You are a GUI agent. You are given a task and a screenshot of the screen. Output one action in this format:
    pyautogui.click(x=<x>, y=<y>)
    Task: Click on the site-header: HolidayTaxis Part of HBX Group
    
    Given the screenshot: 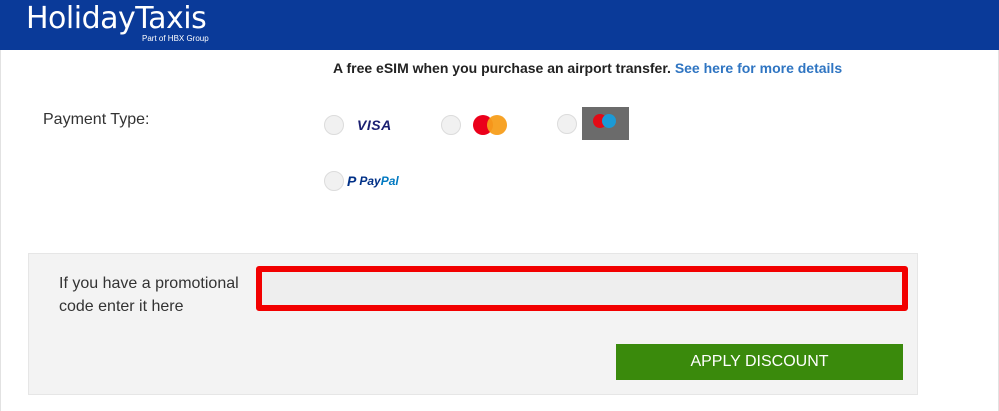 What is the action you would take?
    pyautogui.click(x=499, y=25)
    